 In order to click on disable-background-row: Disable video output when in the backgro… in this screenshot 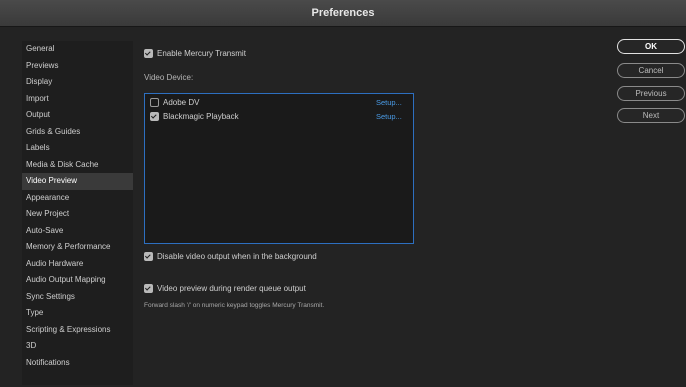, I will do `click(230, 256)`.